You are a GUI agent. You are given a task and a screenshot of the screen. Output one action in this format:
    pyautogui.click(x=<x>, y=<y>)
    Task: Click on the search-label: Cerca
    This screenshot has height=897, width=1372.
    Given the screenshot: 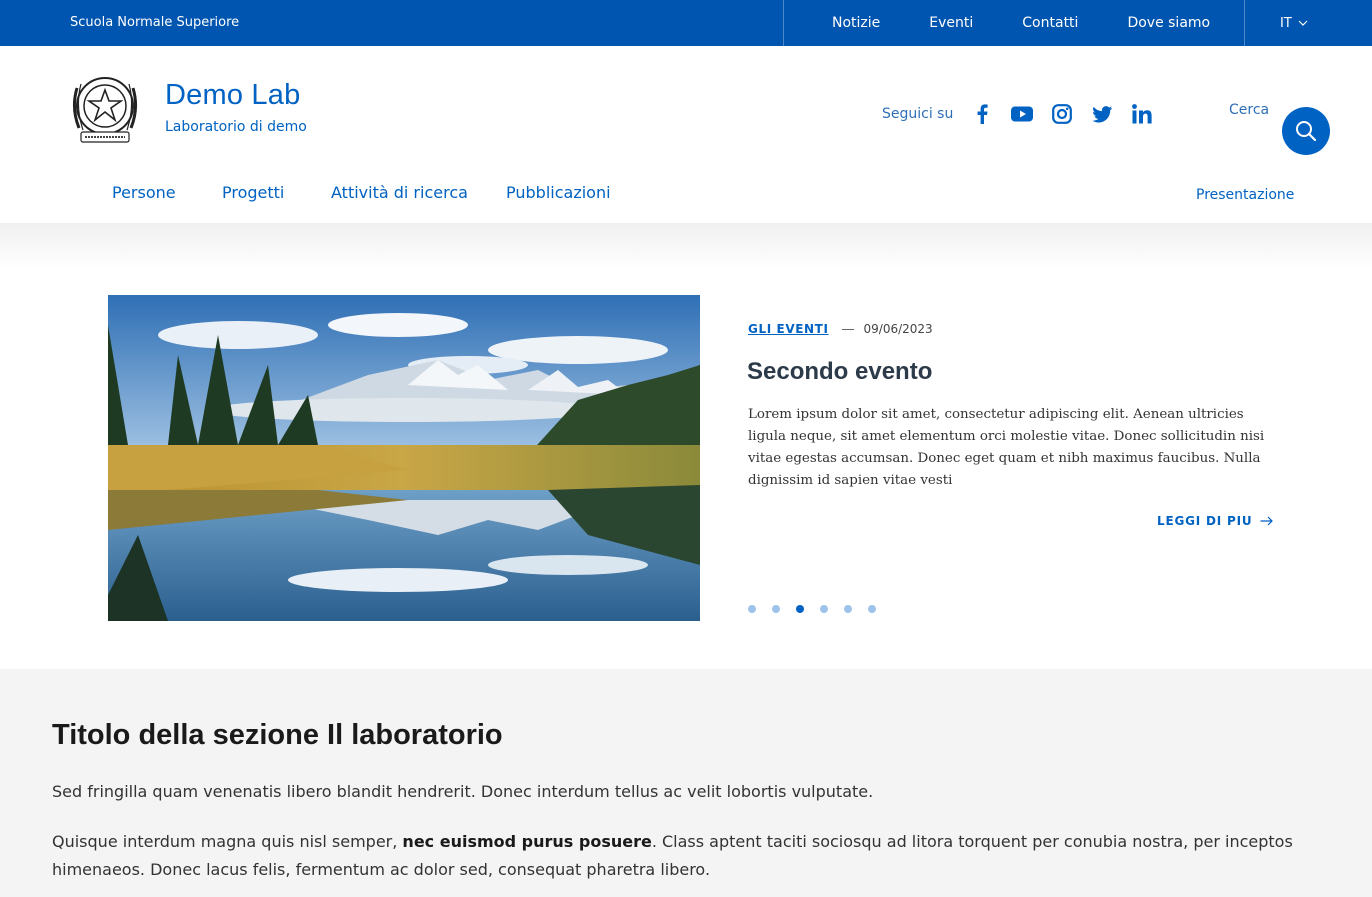 What is the action you would take?
    pyautogui.click(x=1249, y=110)
    